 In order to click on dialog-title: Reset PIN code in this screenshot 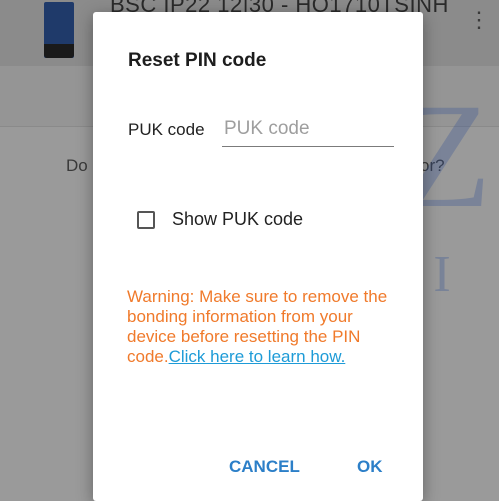, I will do `click(197, 60)`.